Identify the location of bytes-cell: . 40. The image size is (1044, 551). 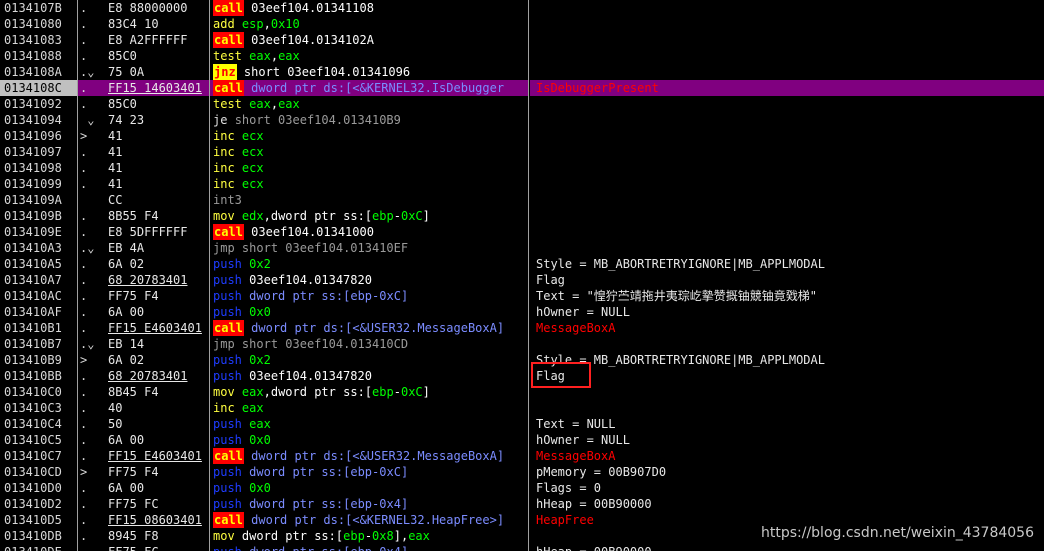
(144, 408).